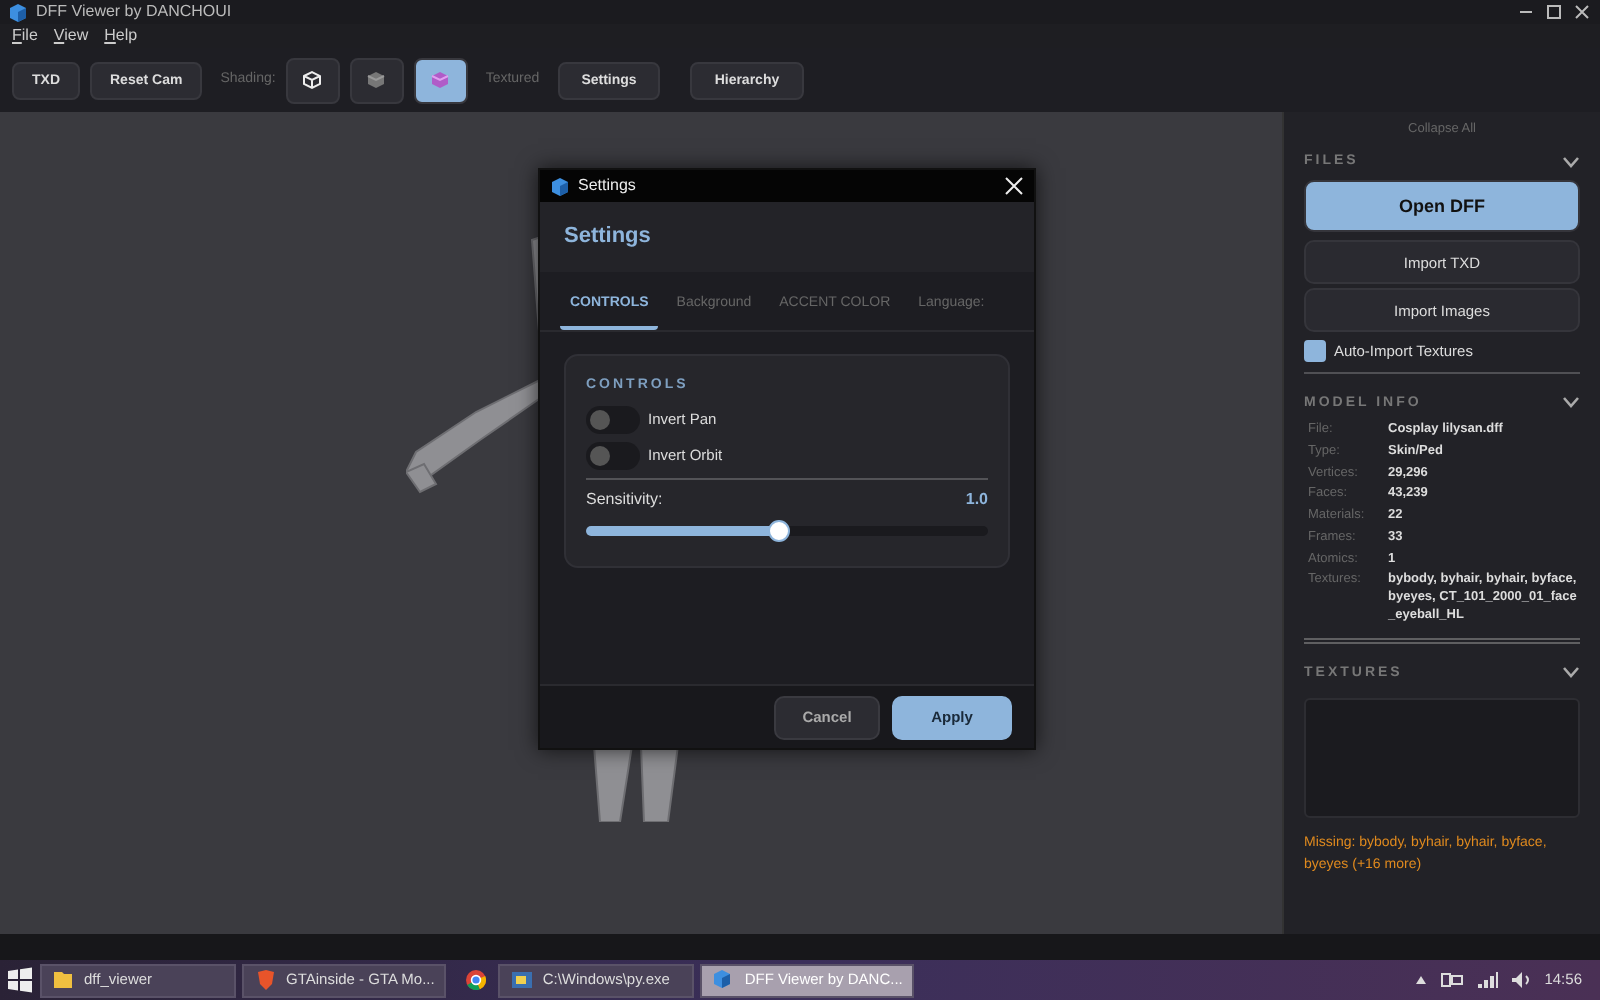  I want to click on maximize-icon, so click(1554, 12).